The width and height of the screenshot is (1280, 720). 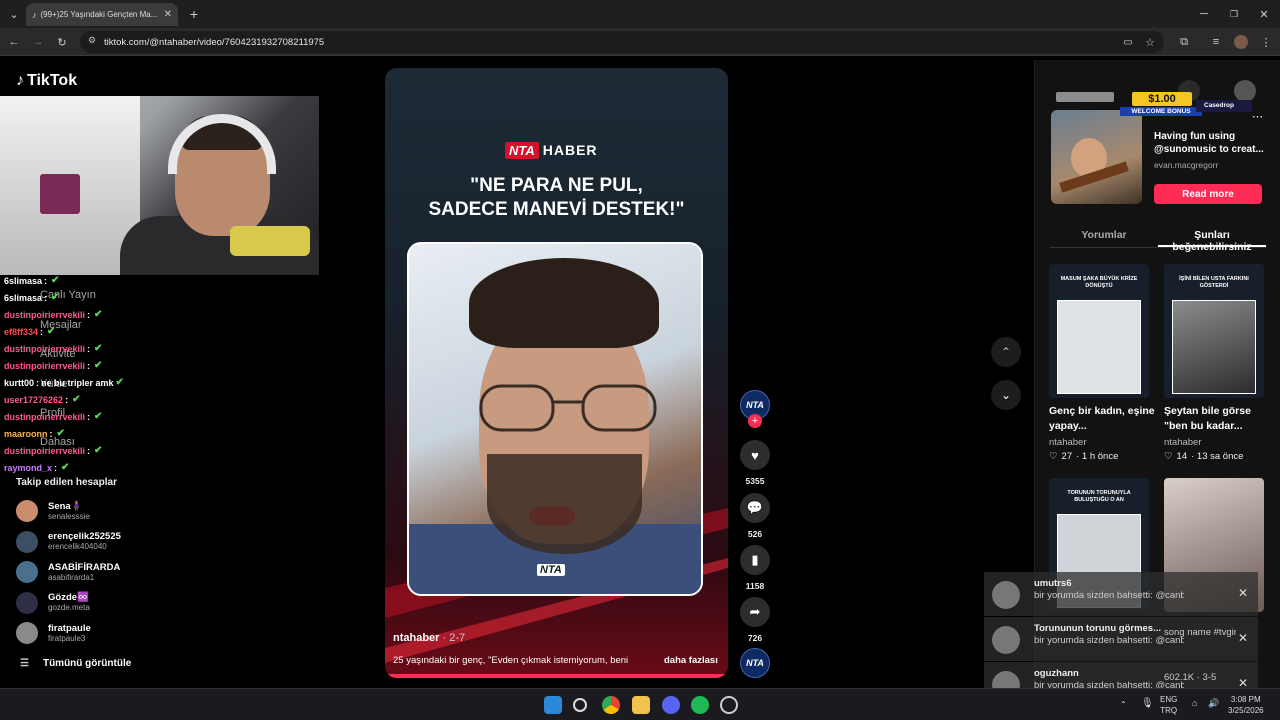 What do you see at coordinates (1096, 157) in the screenshot?
I see `ad-thumbnail` at bounding box center [1096, 157].